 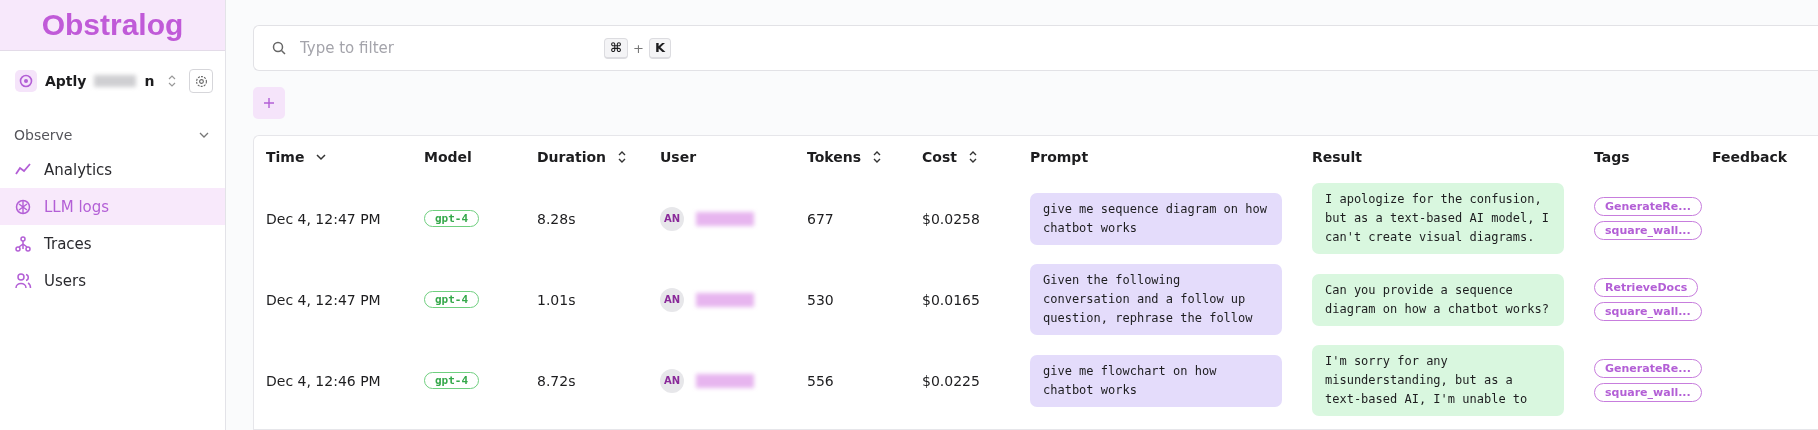 I want to click on result-text: Can you provide a sequence diagram on how a chatbot works?, so click(x=1438, y=299).